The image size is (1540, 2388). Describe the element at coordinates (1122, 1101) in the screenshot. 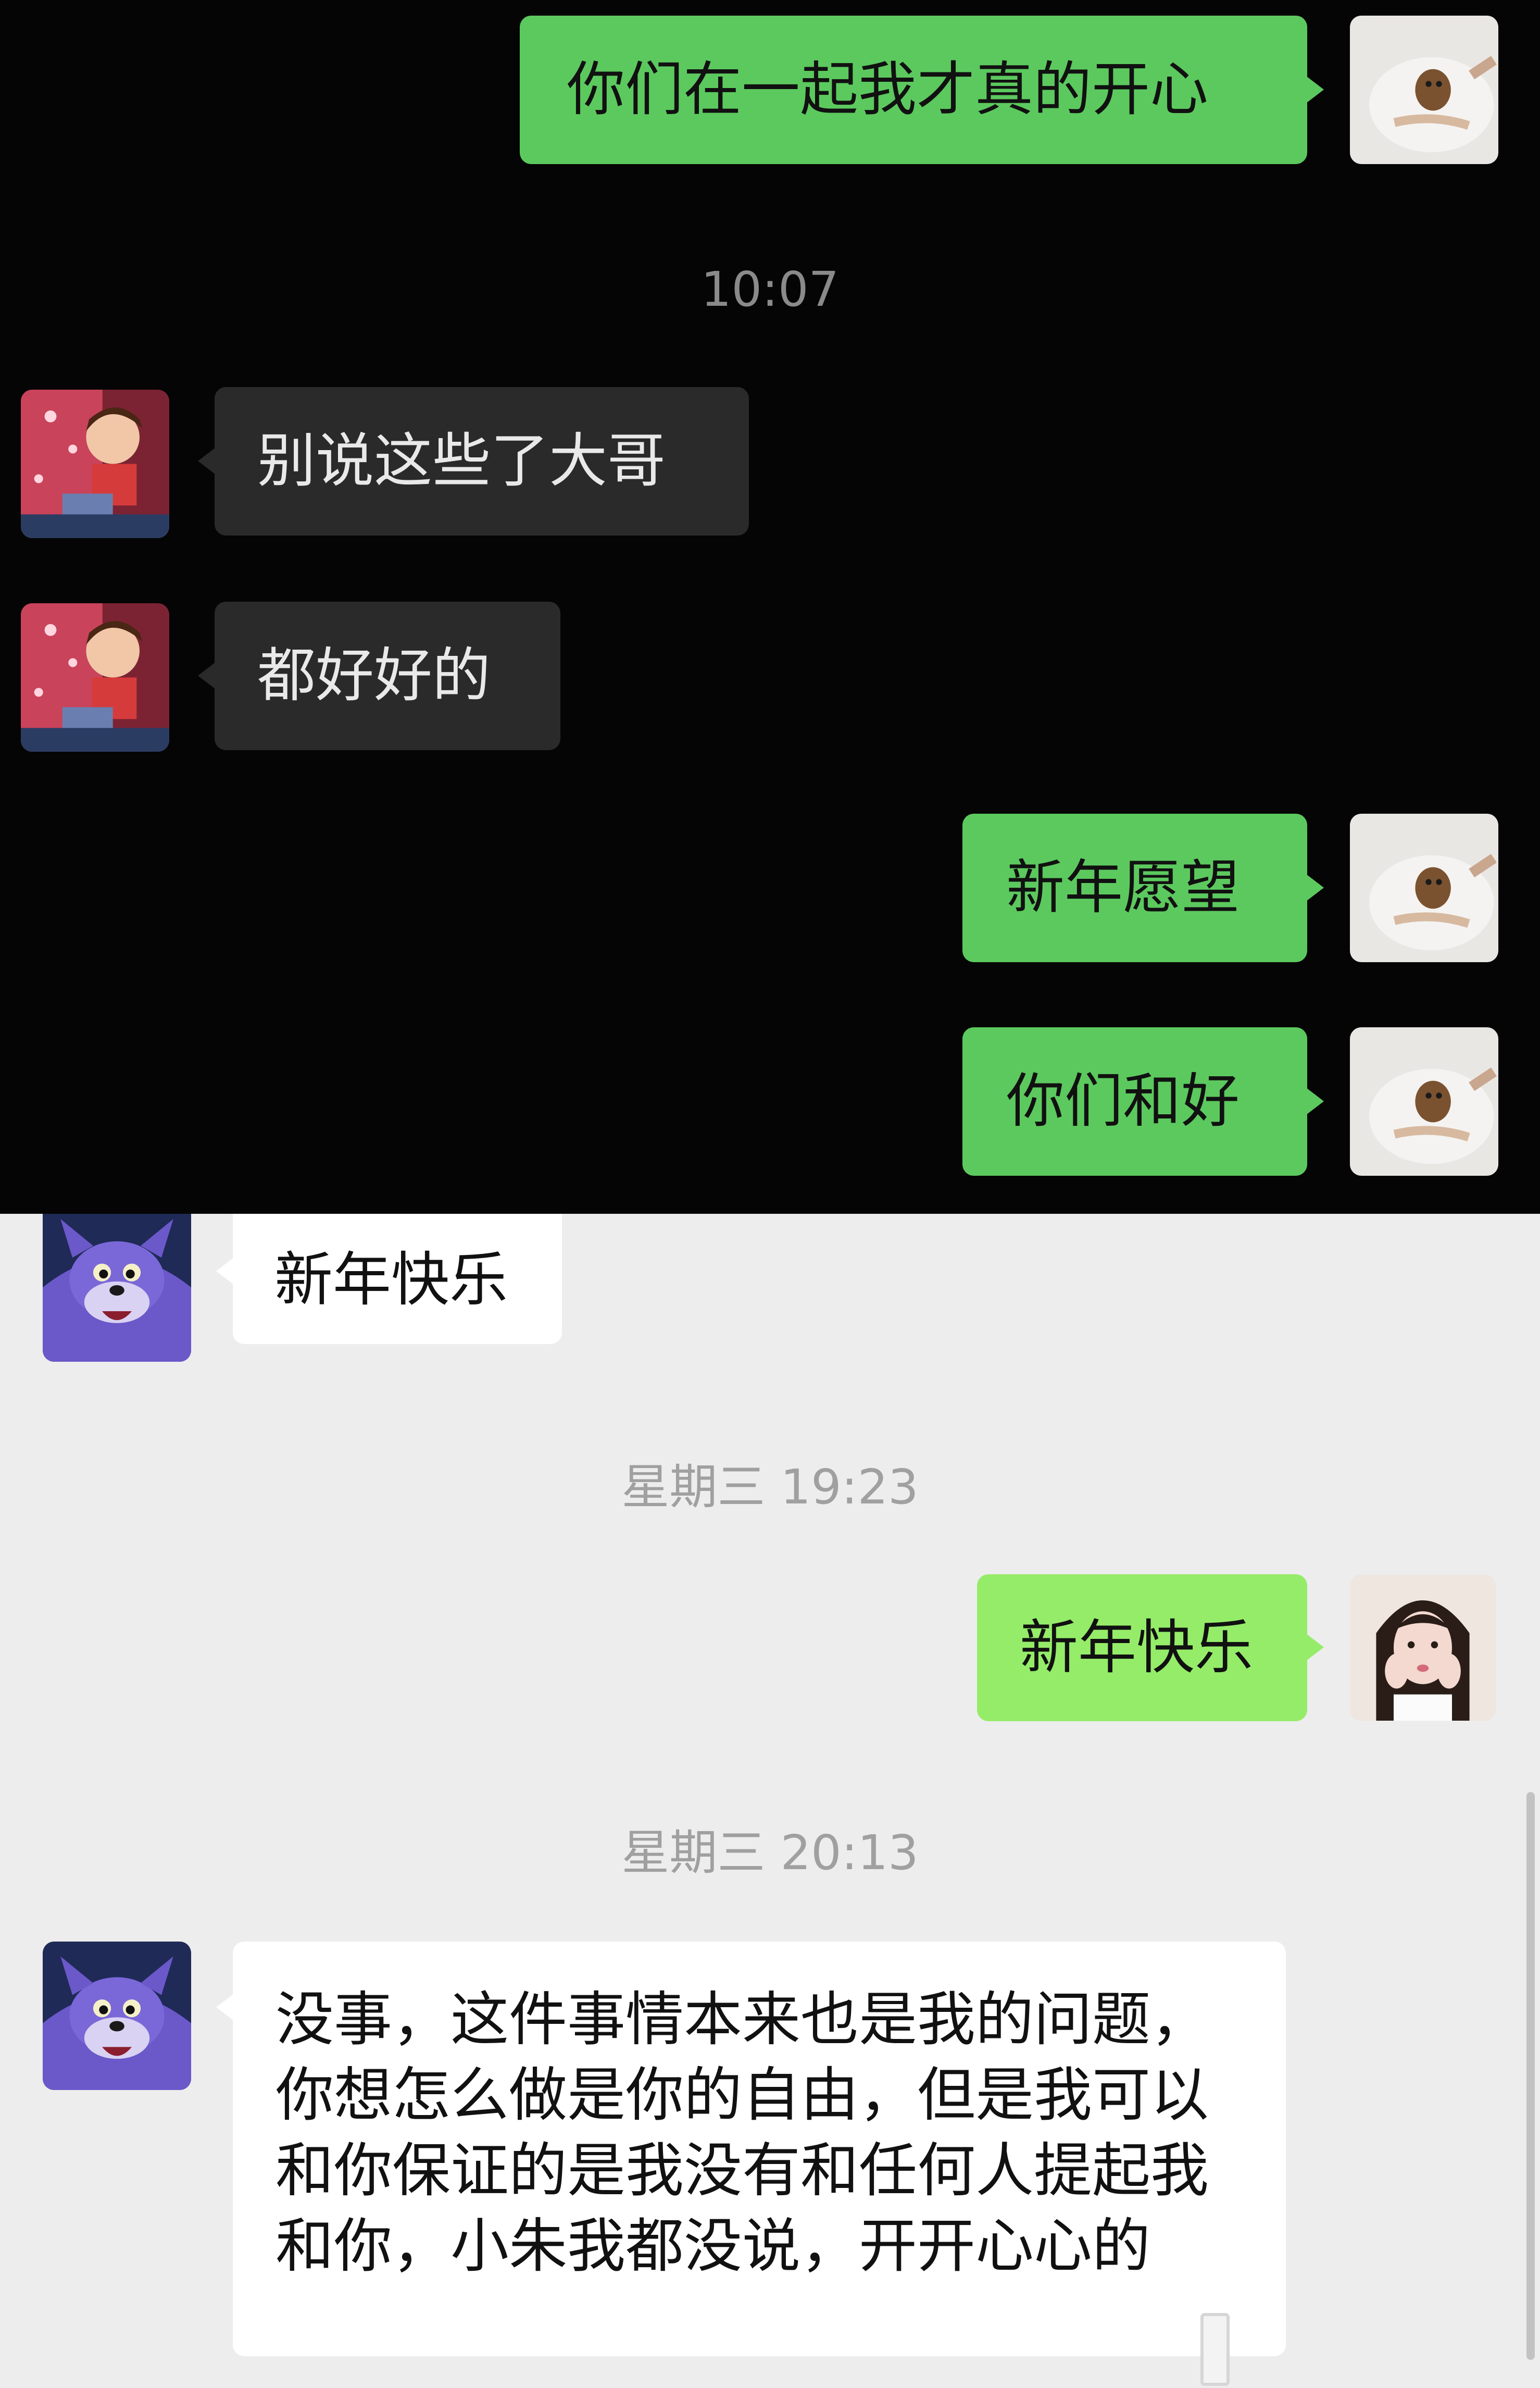

I see `message-text: 你们和好` at that location.